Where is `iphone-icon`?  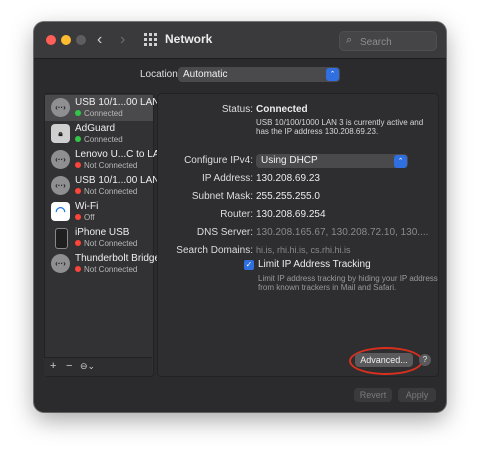 iphone-icon is located at coordinates (61, 238).